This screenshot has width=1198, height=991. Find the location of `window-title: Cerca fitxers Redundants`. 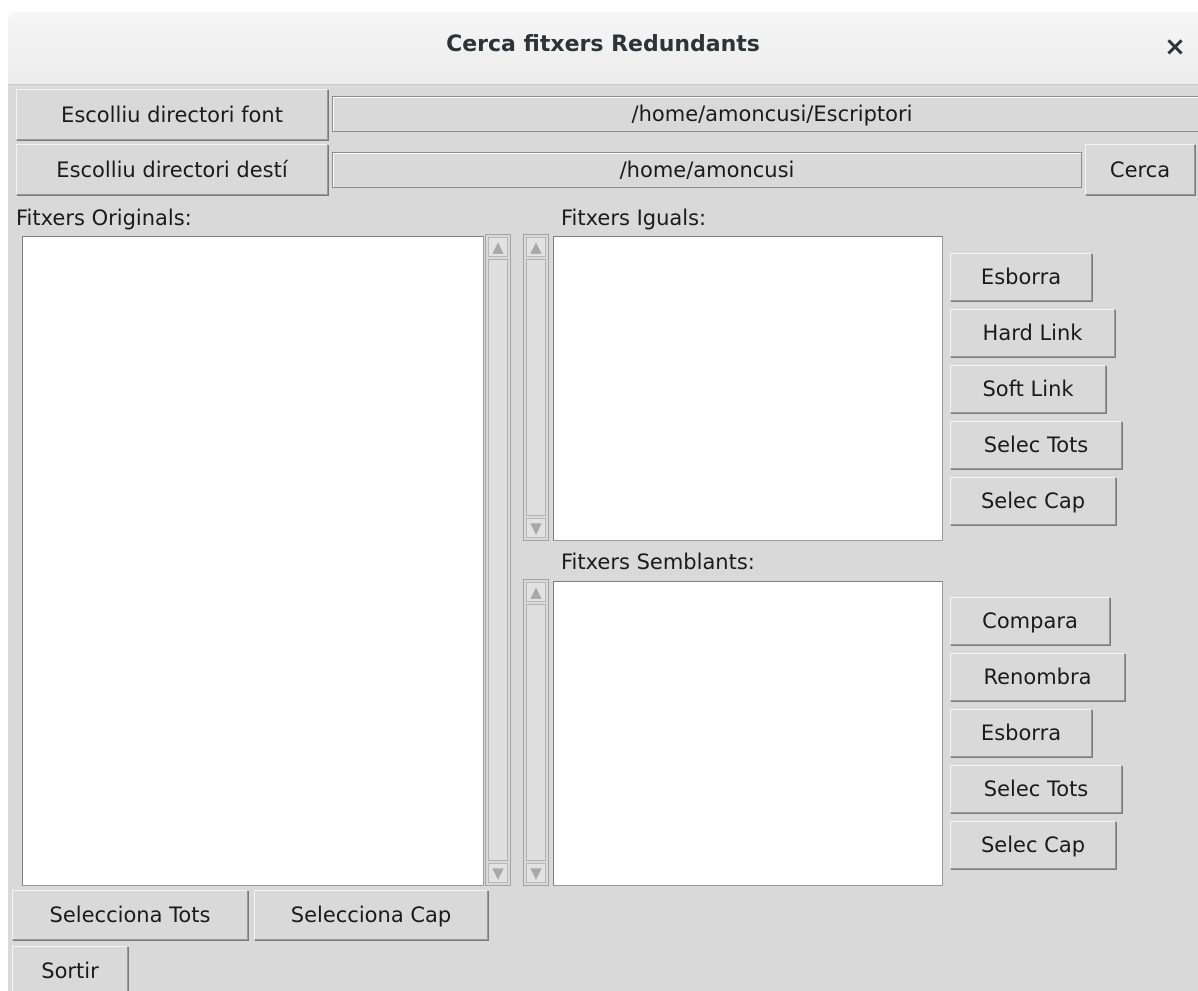

window-title: Cerca fitxers Redundants is located at coordinates (603, 44).